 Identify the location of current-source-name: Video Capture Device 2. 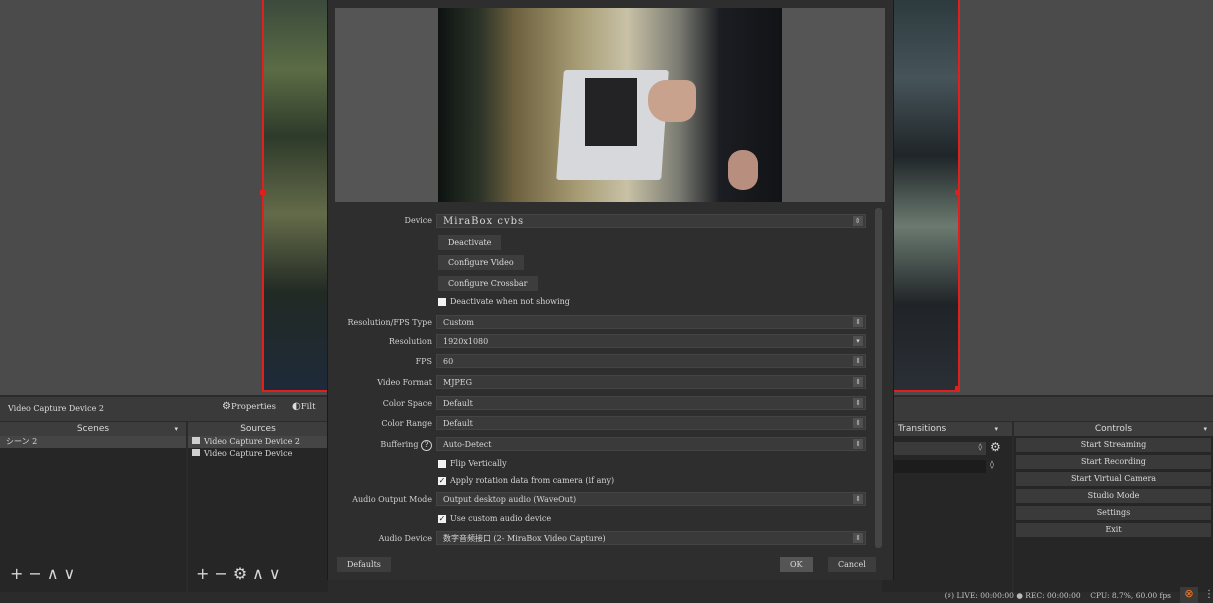
(56, 408).